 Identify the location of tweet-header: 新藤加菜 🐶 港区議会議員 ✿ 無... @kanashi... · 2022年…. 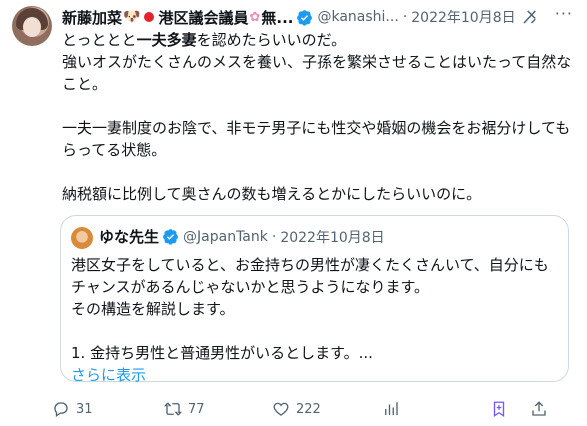
(318, 17).